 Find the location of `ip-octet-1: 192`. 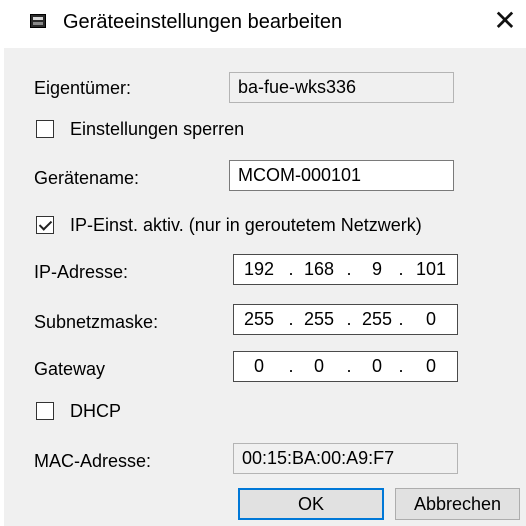

ip-octet-1: 192 is located at coordinates (259, 269).